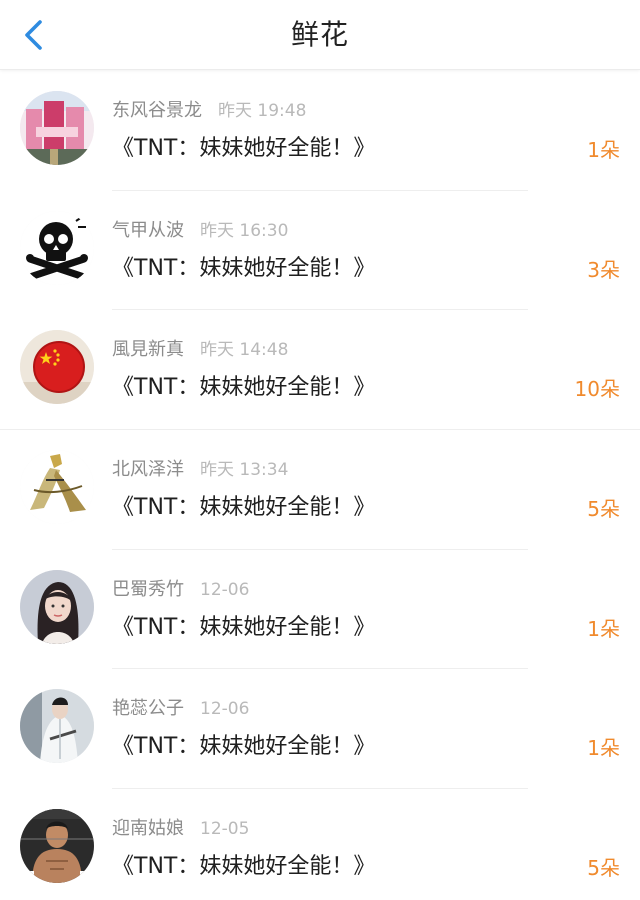  What do you see at coordinates (157, 110) in the screenshot?
I see `username: 东风谷景龙` at bounding box center [157, 110].